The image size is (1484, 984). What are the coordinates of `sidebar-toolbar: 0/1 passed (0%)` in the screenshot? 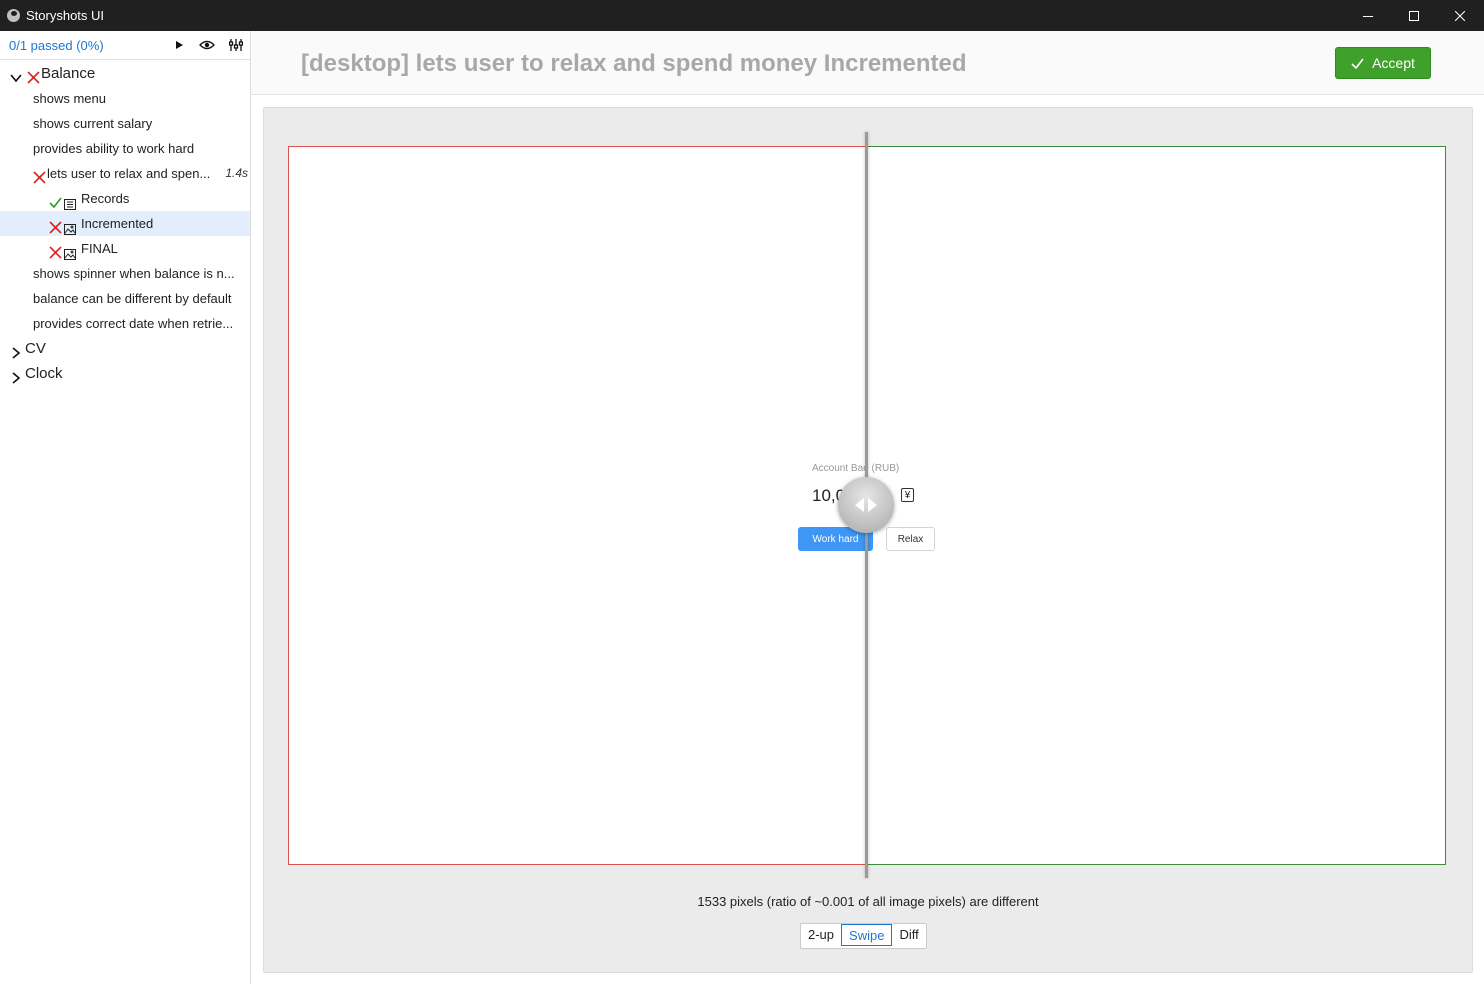 It's located at (125, 45).